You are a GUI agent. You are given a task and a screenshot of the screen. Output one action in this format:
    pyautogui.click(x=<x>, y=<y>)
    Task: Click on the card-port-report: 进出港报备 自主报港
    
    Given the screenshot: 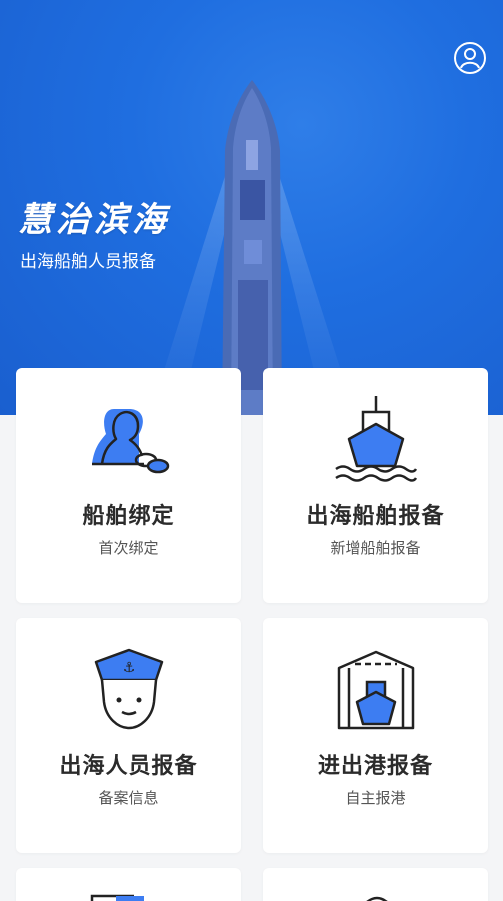 What is the action you would take?
    pyautogui.click(x=375, y=735)
    